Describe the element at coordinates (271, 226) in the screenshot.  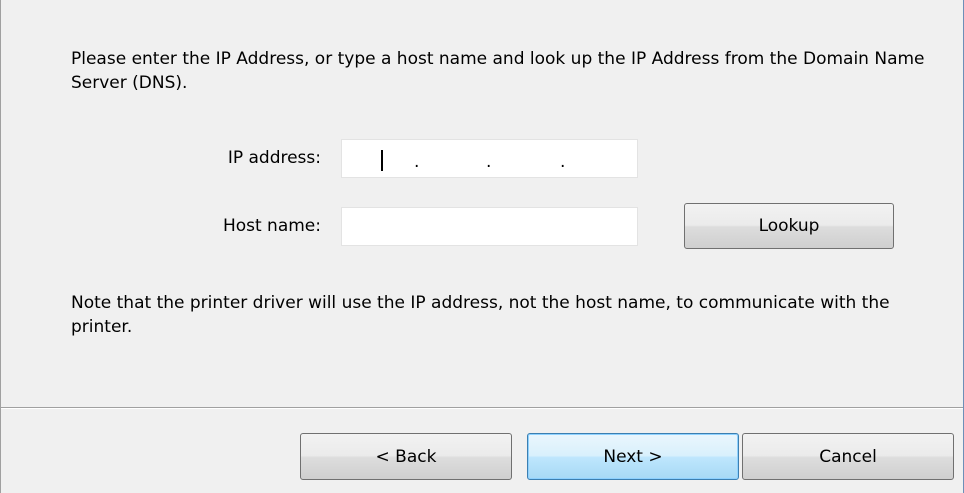
I see `host-name-label: Host name:` at that location.